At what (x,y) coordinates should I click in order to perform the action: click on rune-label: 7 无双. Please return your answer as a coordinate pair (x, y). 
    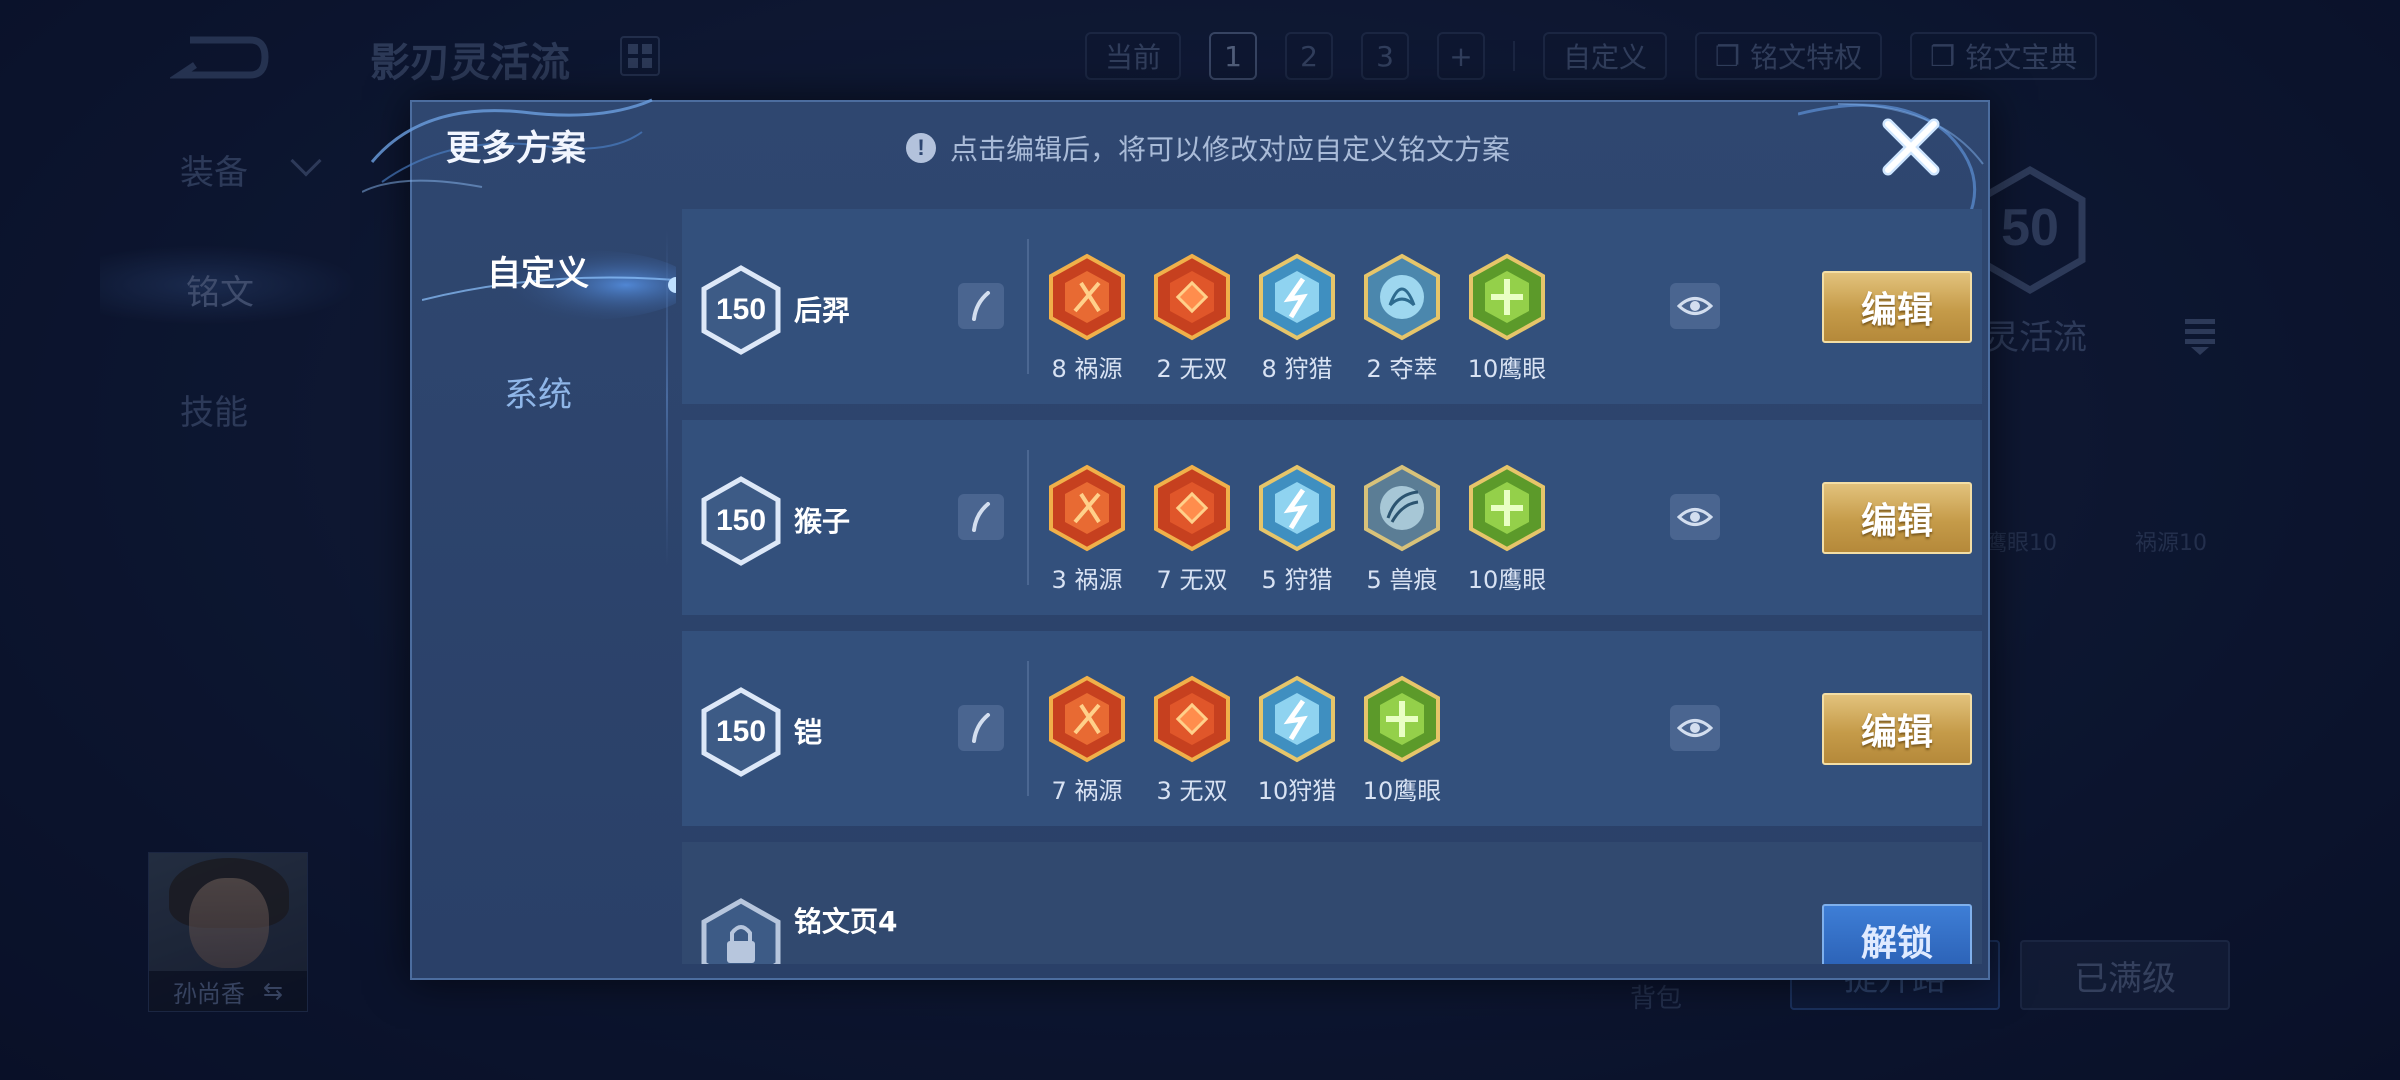
    Looking at the image, I should click on (1192, 580).